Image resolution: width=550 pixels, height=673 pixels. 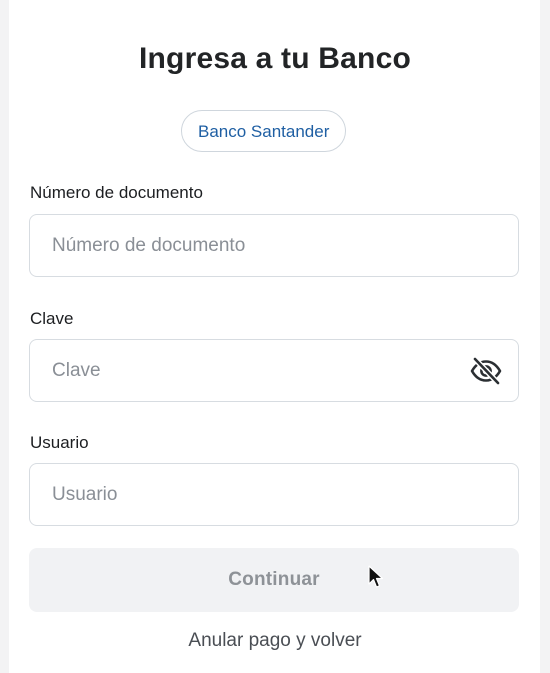 I want to click on user-input, so click(x=274, y=494).